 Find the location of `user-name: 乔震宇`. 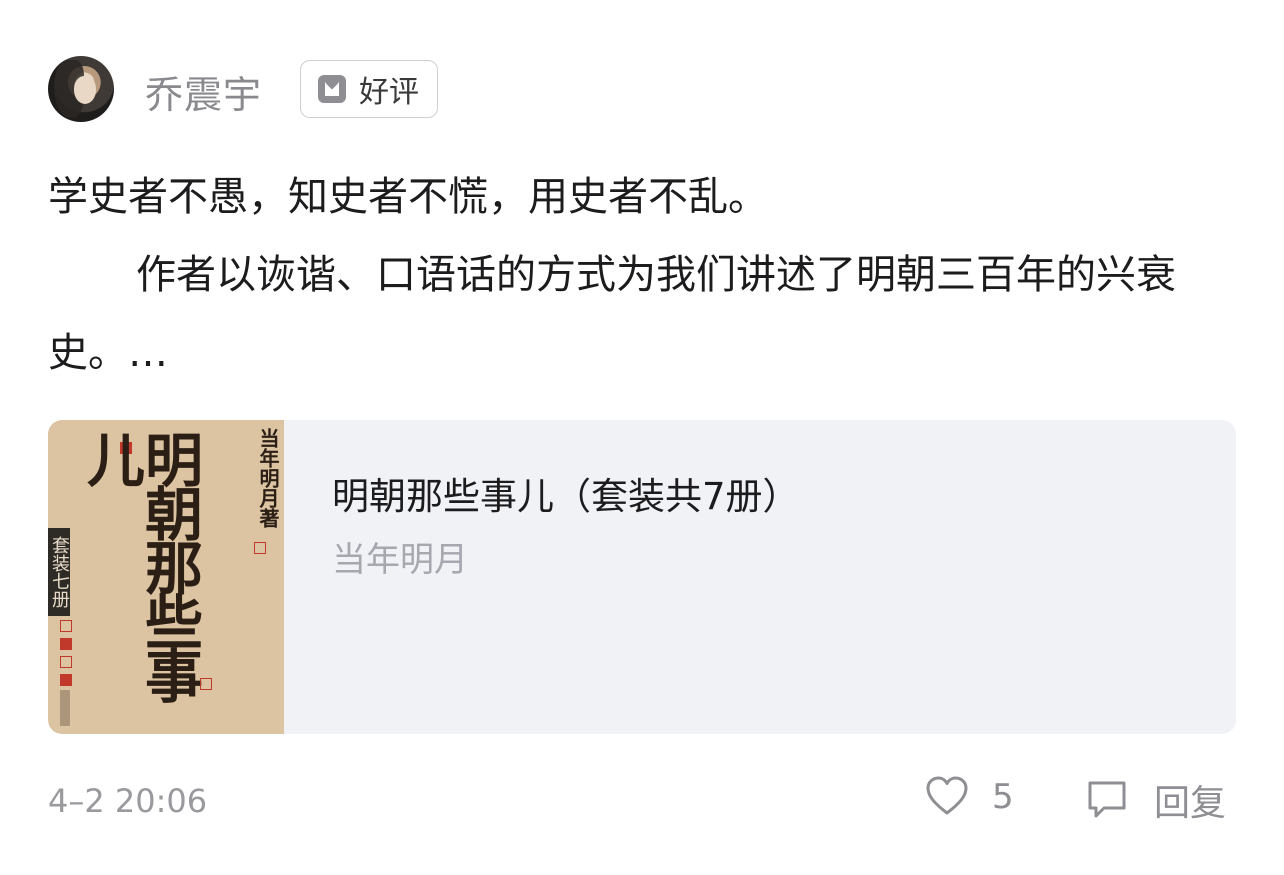

user-name: 乔震宇 is located at coordinates (203, 91).